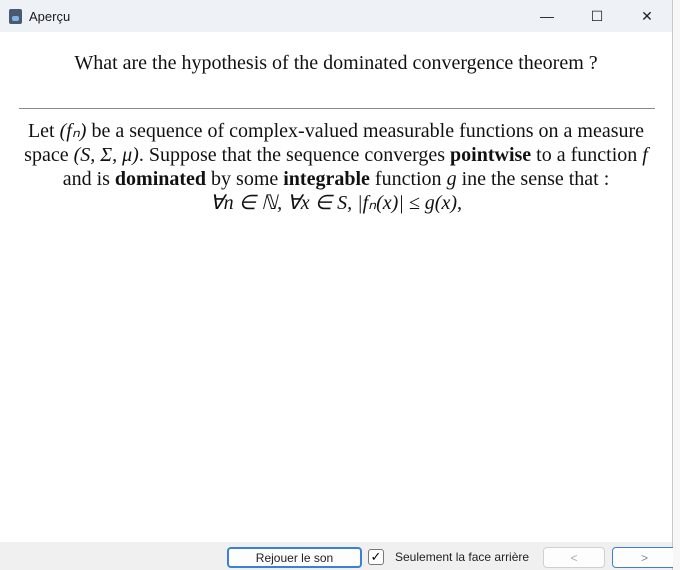 The width and height of the screenshot is (680, 570). Describe the element at coordinates (336, 203) in the screenshot. I see `math-formula: ∀n ∈ ℕ, ∀x ∈ S, |fₙ(x)| ≤ g(x),` at that location.